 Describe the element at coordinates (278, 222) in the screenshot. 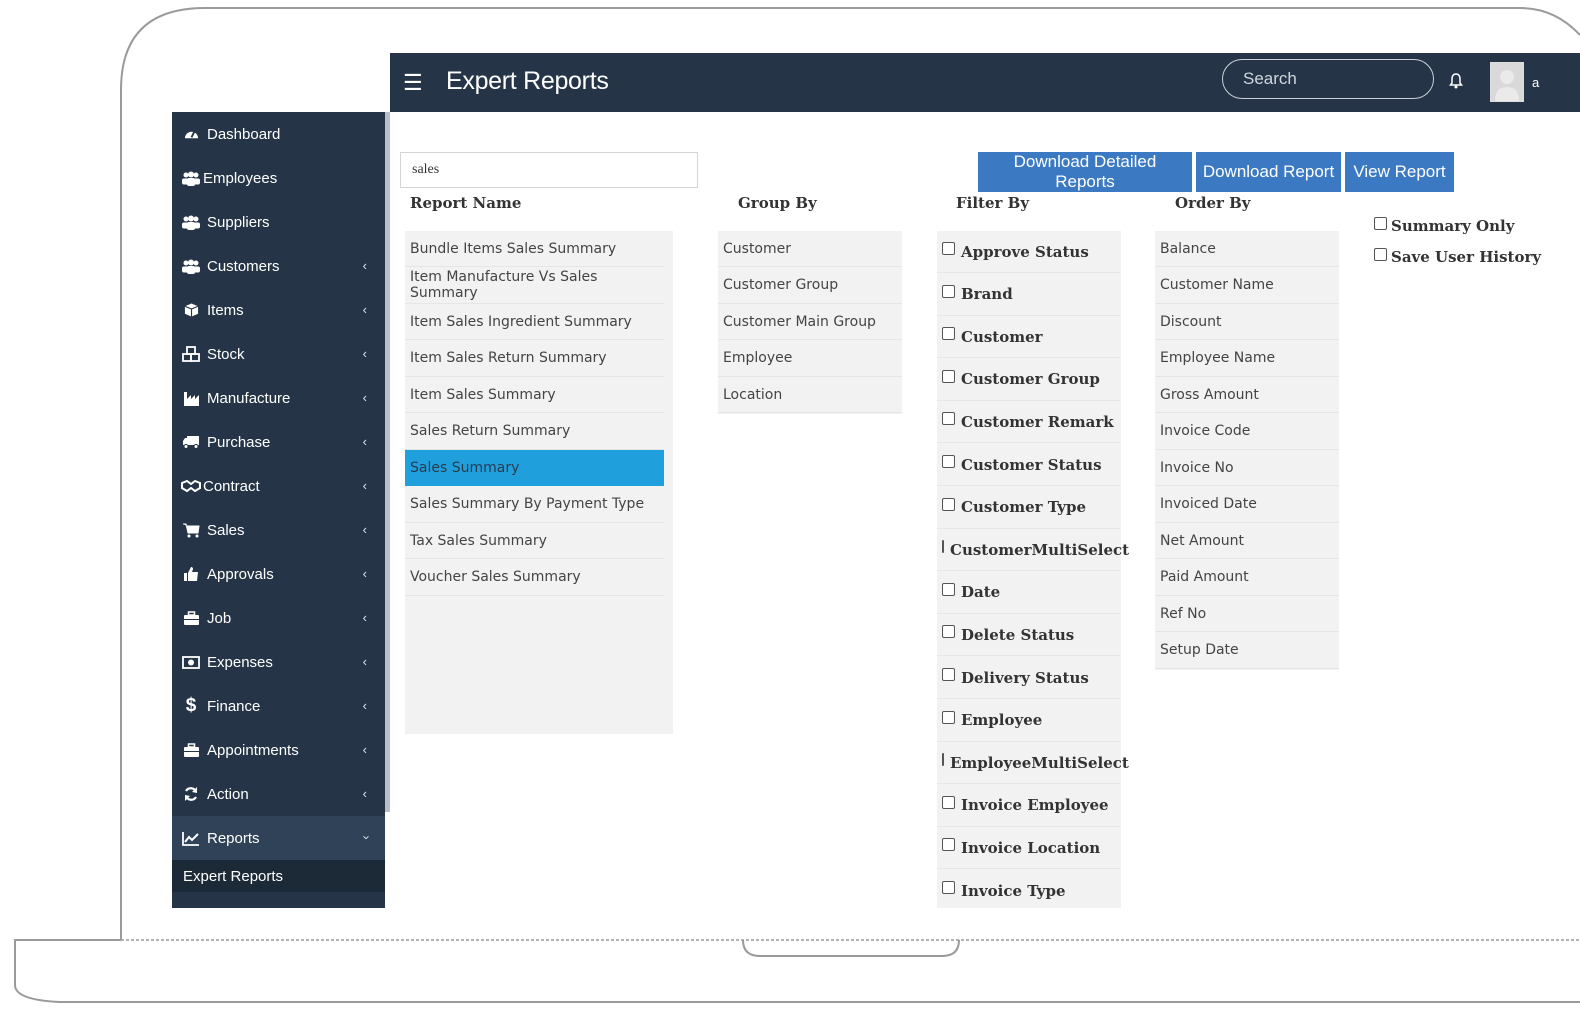

I see `sidebar-item-suppliers: Suppliers` at that location.